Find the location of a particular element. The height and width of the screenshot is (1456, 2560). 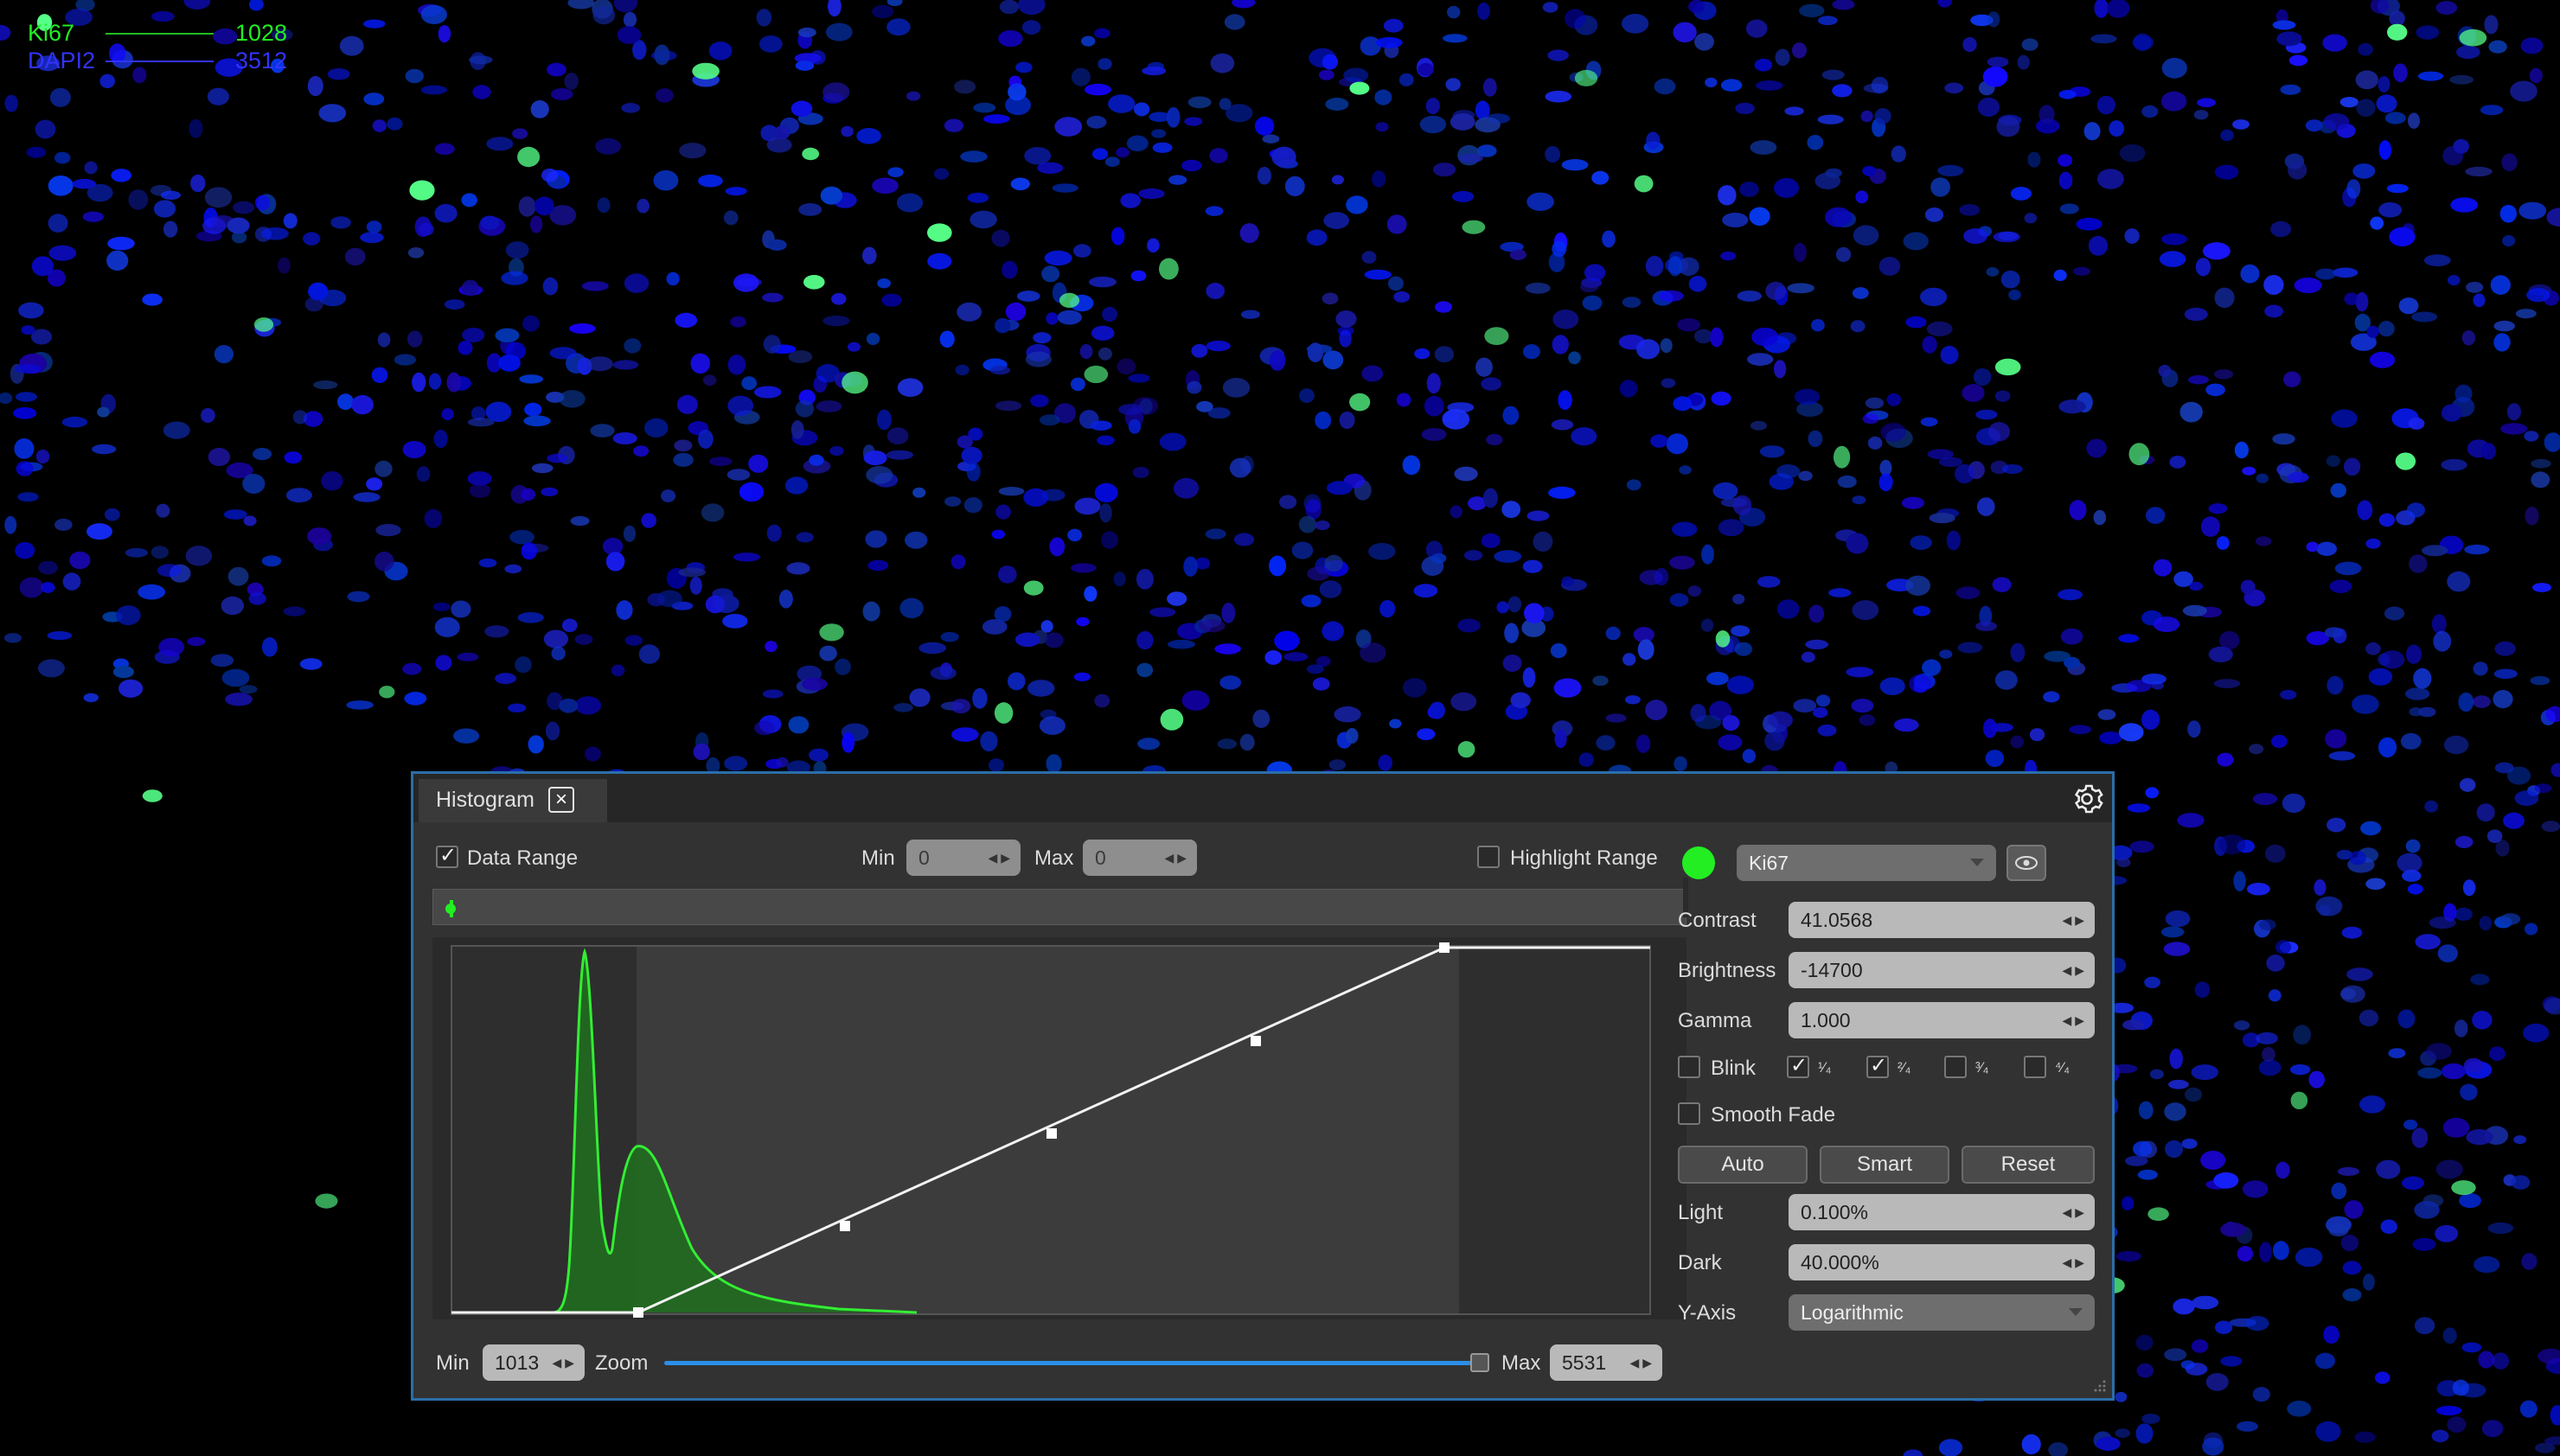

reset-button: Reset is located at coordinates (2028, 1165).